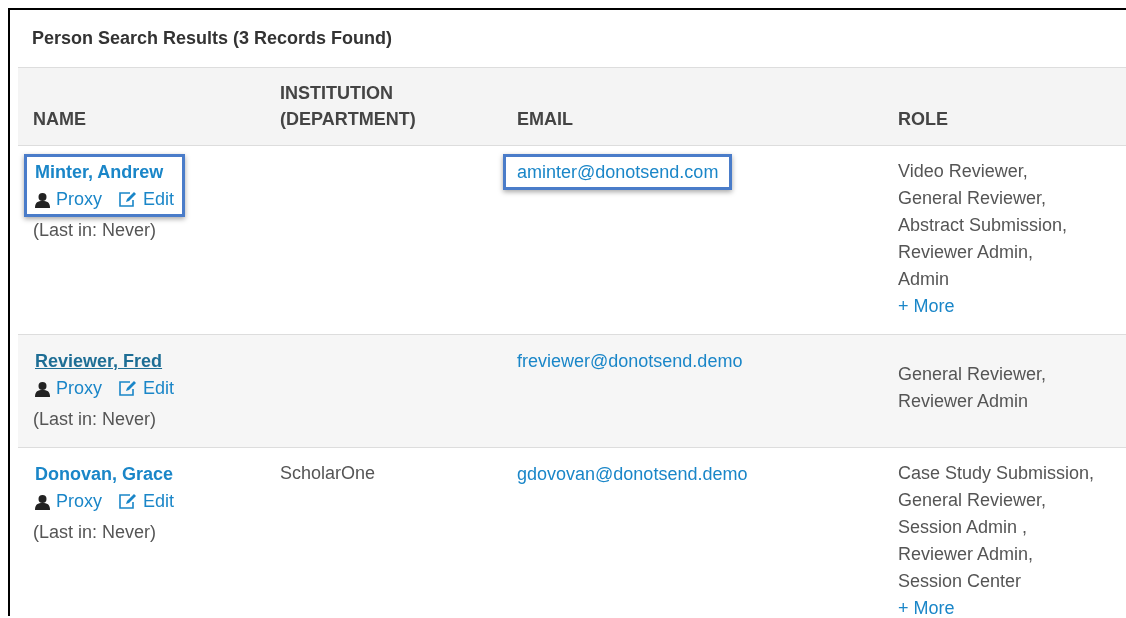 Image resolution: width=1126 pixels, height=618 pixels. I want to click on institution-text: ScholarOne, so click(328, 473).